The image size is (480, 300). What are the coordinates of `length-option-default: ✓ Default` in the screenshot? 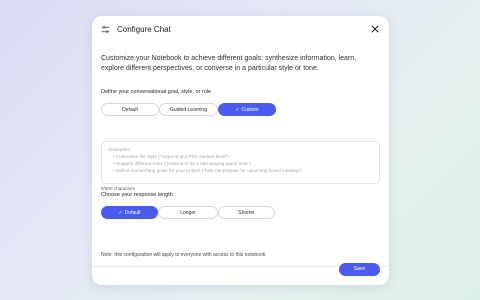 It's located at (129, 212).